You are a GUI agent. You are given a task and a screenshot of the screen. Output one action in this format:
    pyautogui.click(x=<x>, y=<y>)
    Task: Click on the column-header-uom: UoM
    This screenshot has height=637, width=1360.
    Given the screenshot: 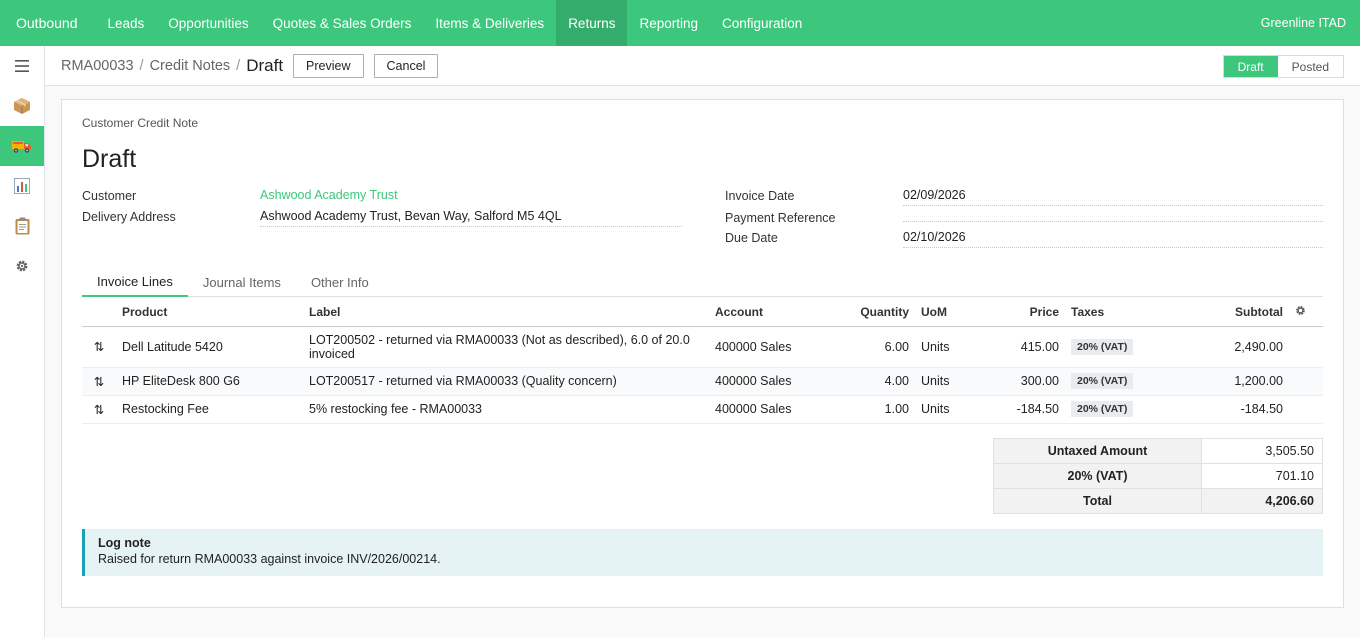 What is the action you would take?
    pyautogui.click(x=948, y=312)
    